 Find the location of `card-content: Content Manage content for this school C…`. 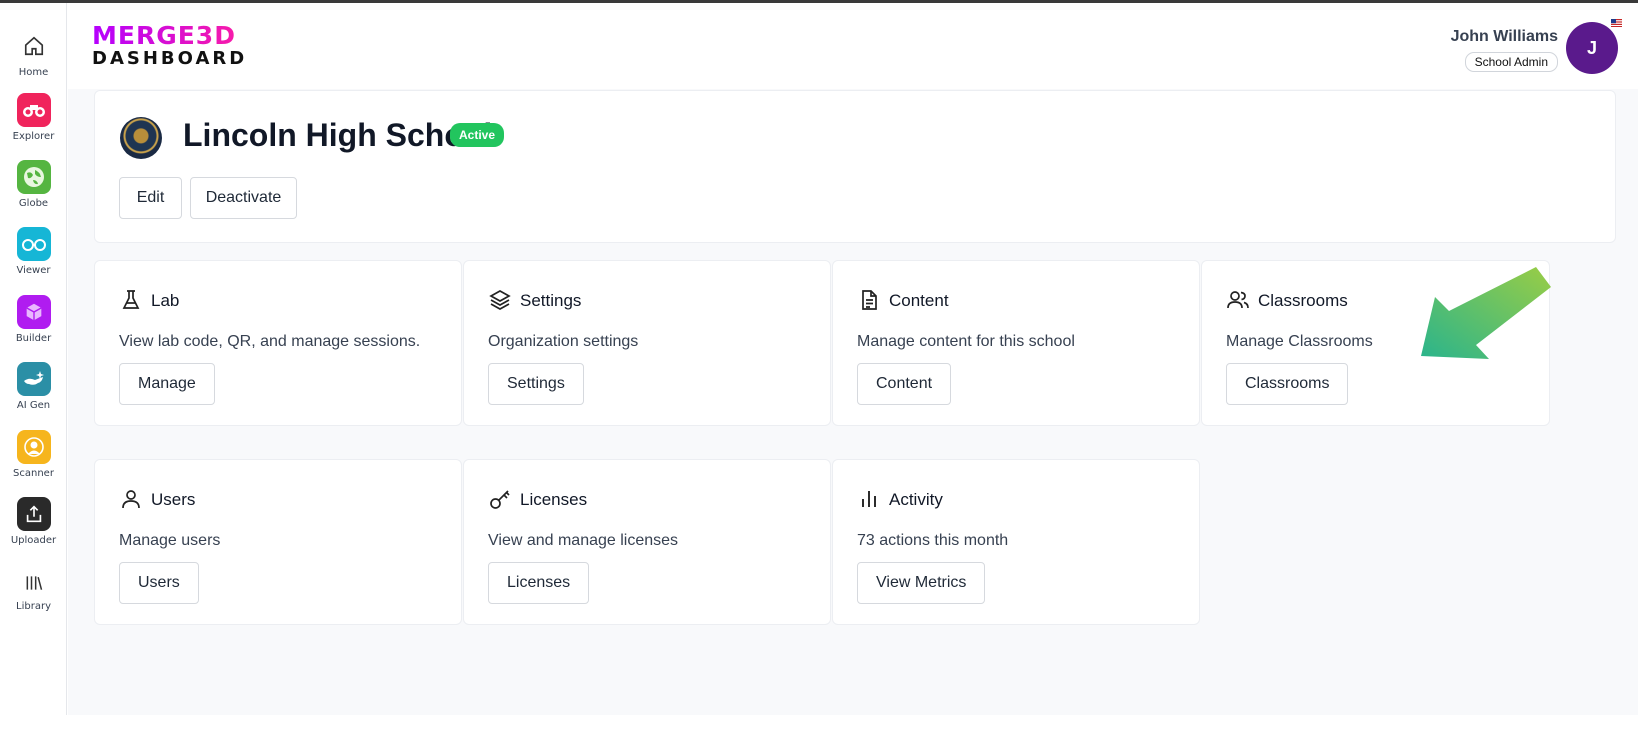

card-content: Content Manage content for this school C… is located at coordinates (1016, 343).